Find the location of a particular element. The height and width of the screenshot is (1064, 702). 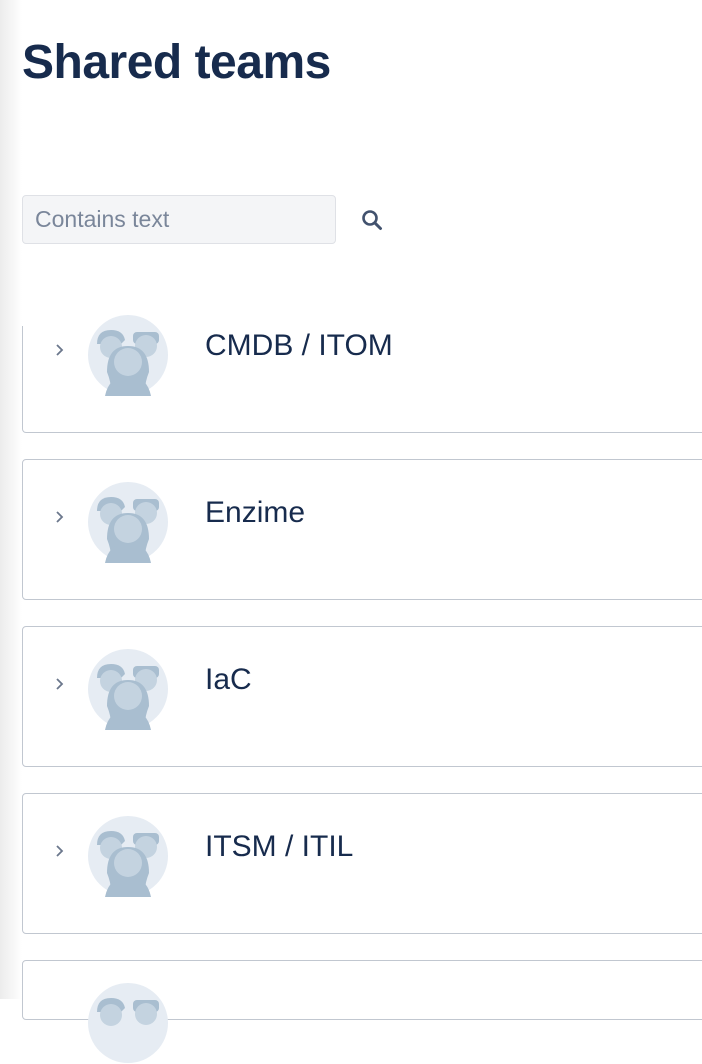

team-card: Enzime is located at coordinates (362, 529).